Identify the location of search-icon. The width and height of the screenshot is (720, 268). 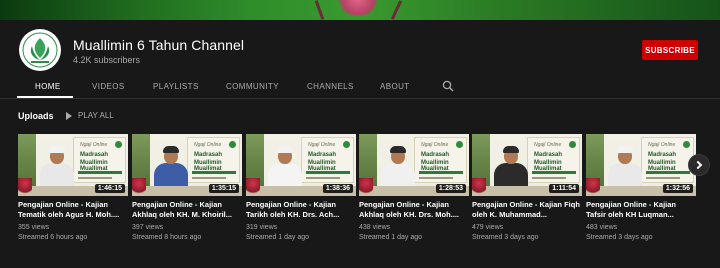
(448, 86).